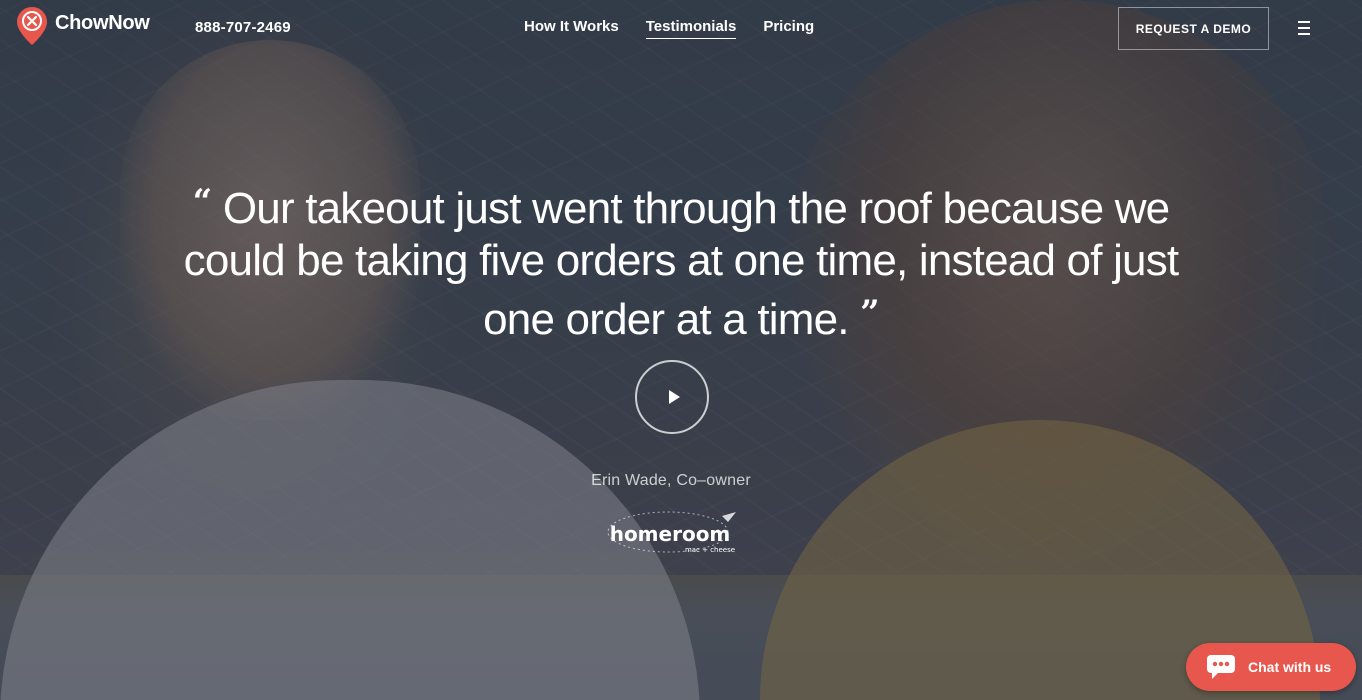 This screenshot has height=700, width=1362. I want to click on testimonial-attribution: Erin Wade, Co–owner, so click(671, 480).